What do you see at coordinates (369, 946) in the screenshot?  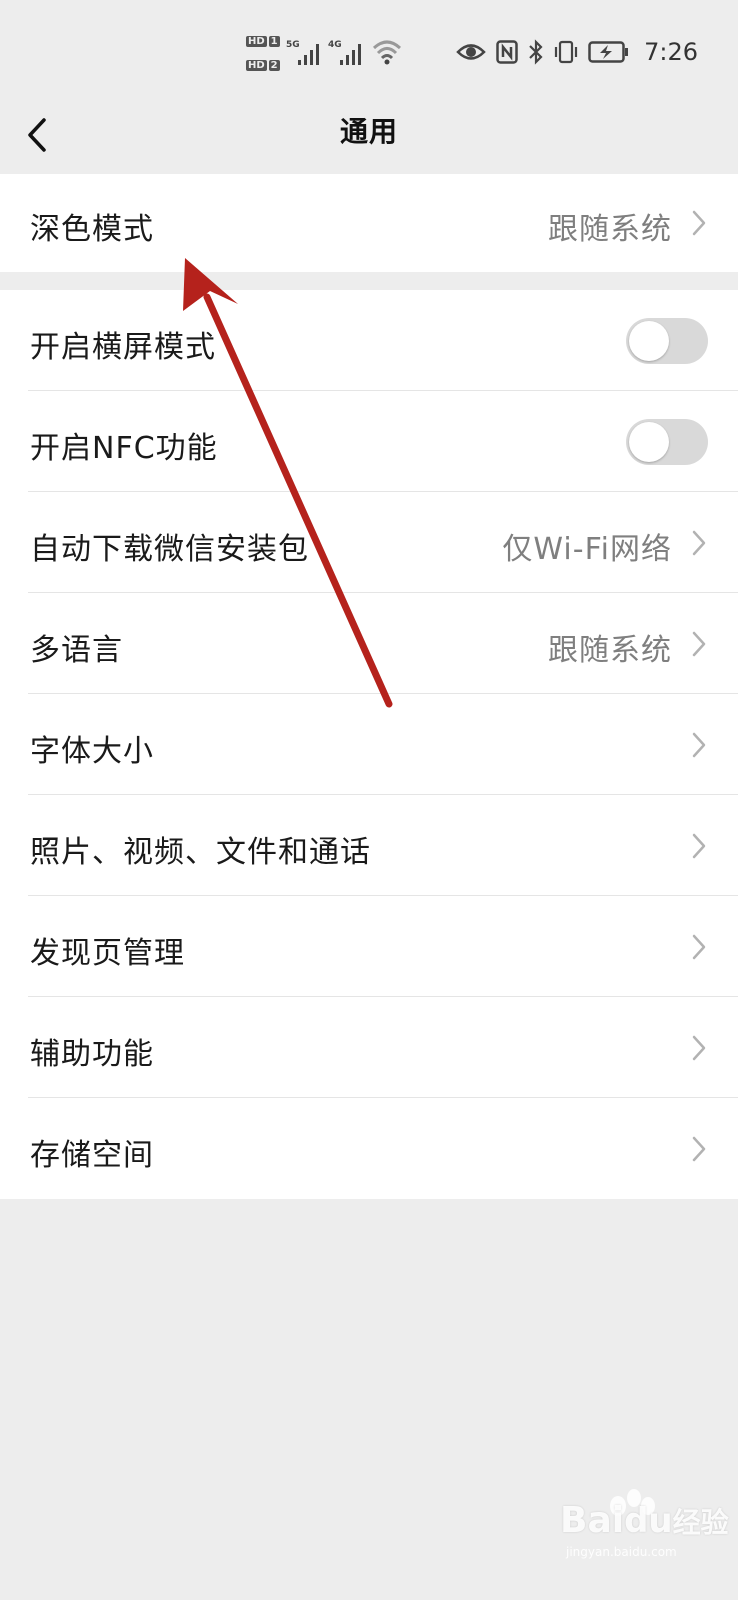 I see `settings-row-discover: 发现页管理` at bounding box center [369, 946].